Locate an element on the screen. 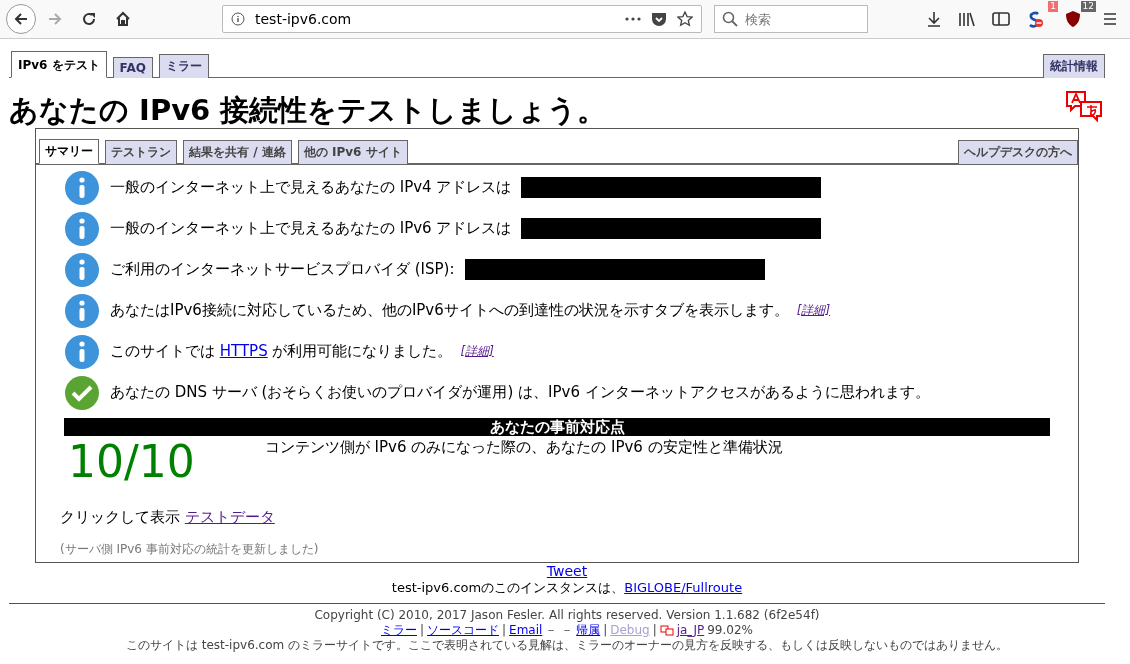 The height and width of the screenshot is (664, 1130). result-text: 一般のインターネット上で見えるあなたの IPv4 アドレスは is located at coordinates (311, 187).